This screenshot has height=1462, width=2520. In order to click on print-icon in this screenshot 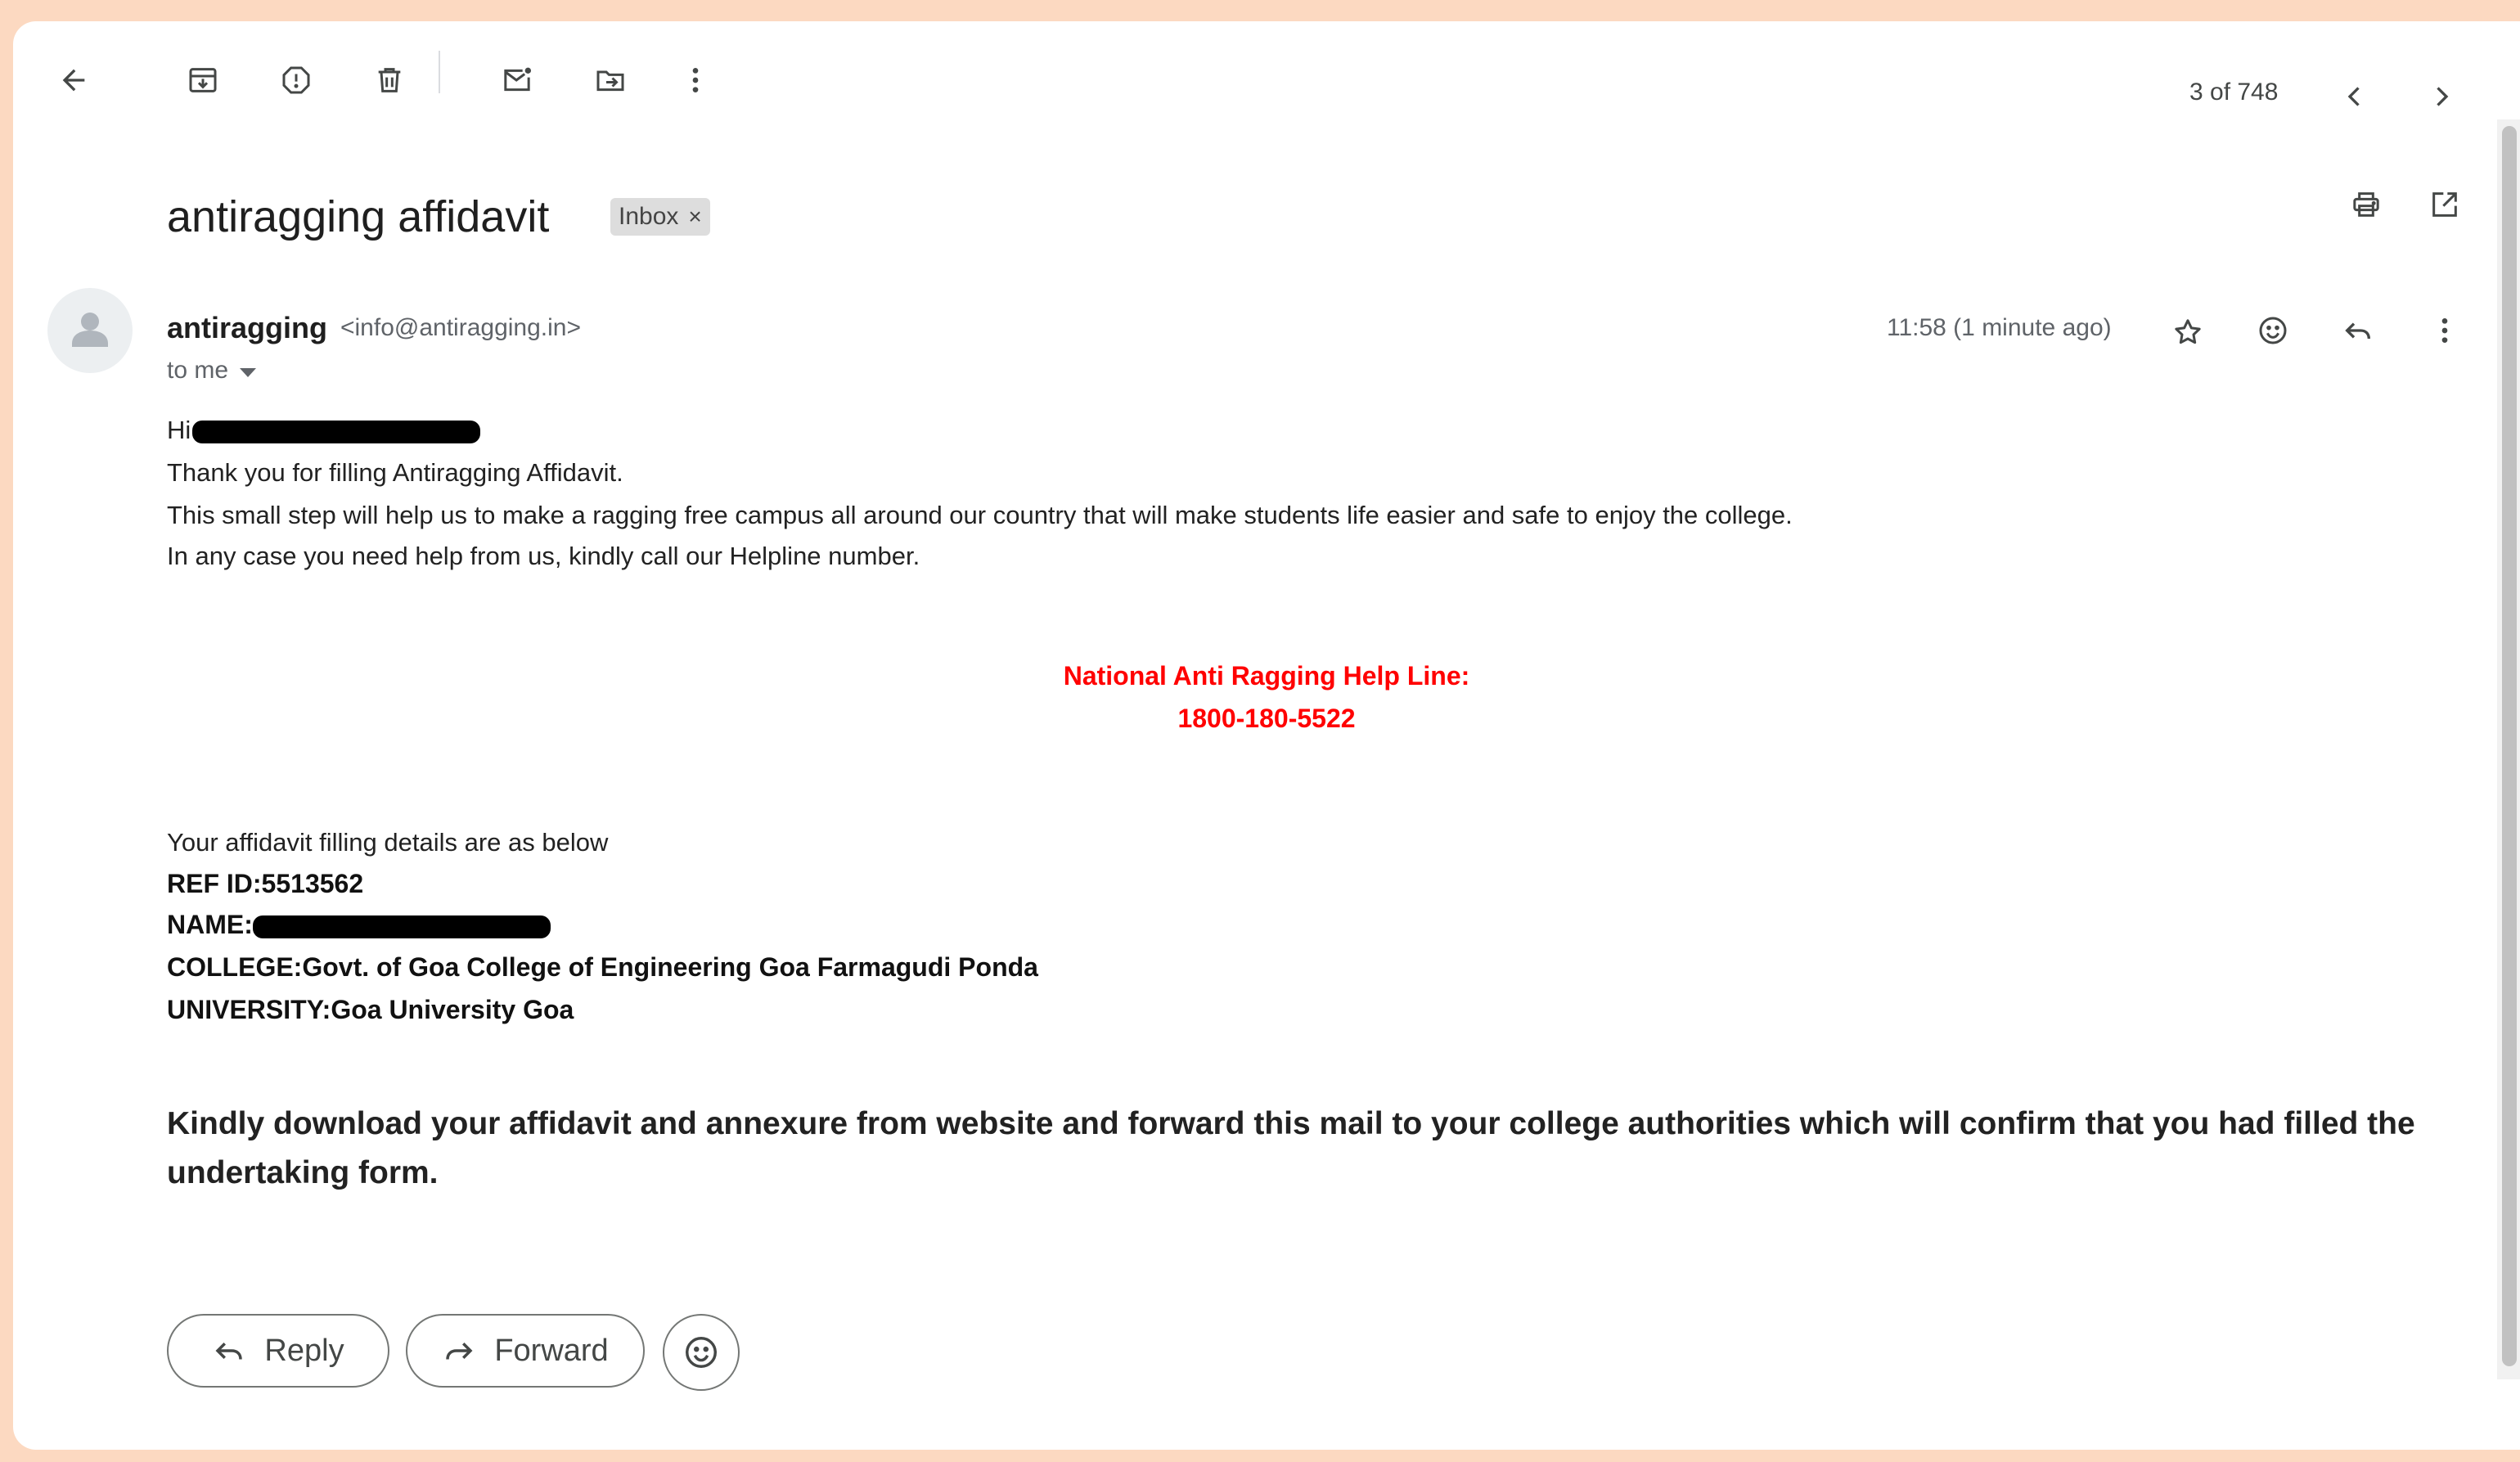, I will do `click(2366, 204)`.